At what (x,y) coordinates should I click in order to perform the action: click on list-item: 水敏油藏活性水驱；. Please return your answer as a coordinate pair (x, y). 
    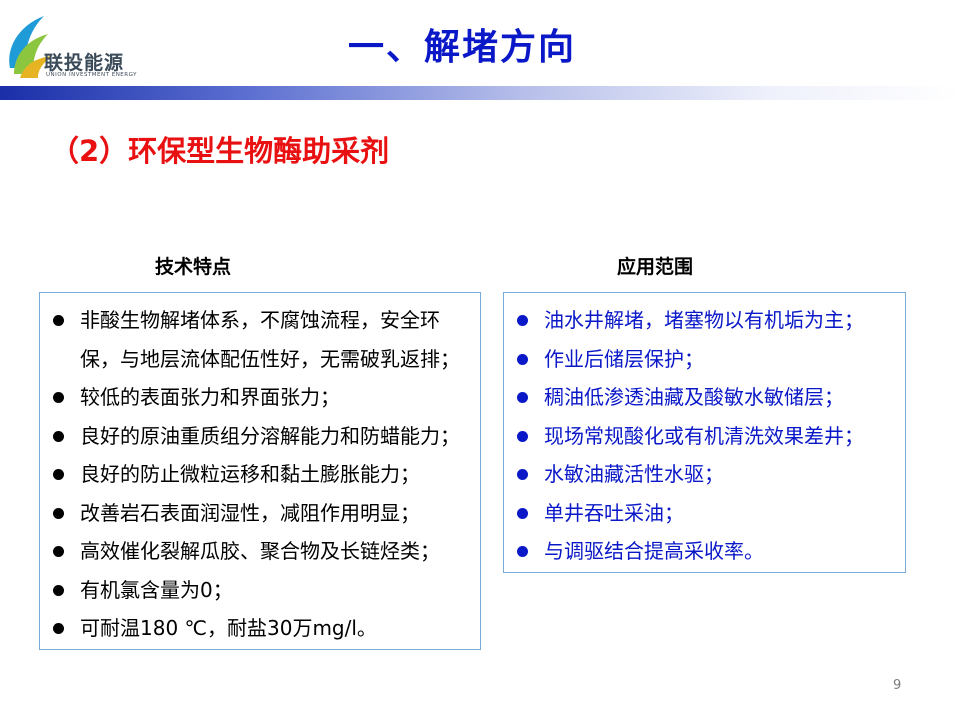
    Looking at the image, I should click on (705, 474).